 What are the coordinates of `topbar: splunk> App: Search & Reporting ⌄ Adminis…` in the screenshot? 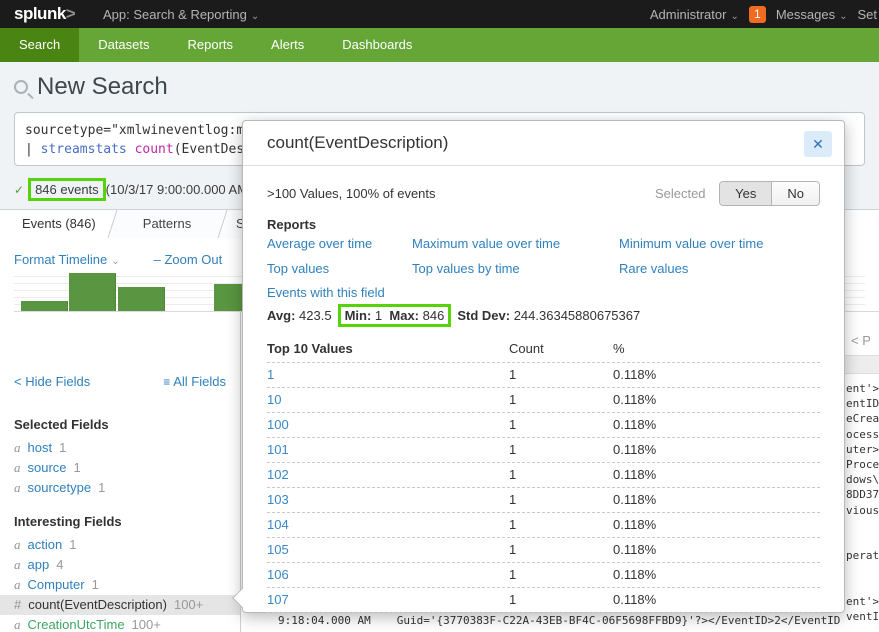 It's located at (439, 14).